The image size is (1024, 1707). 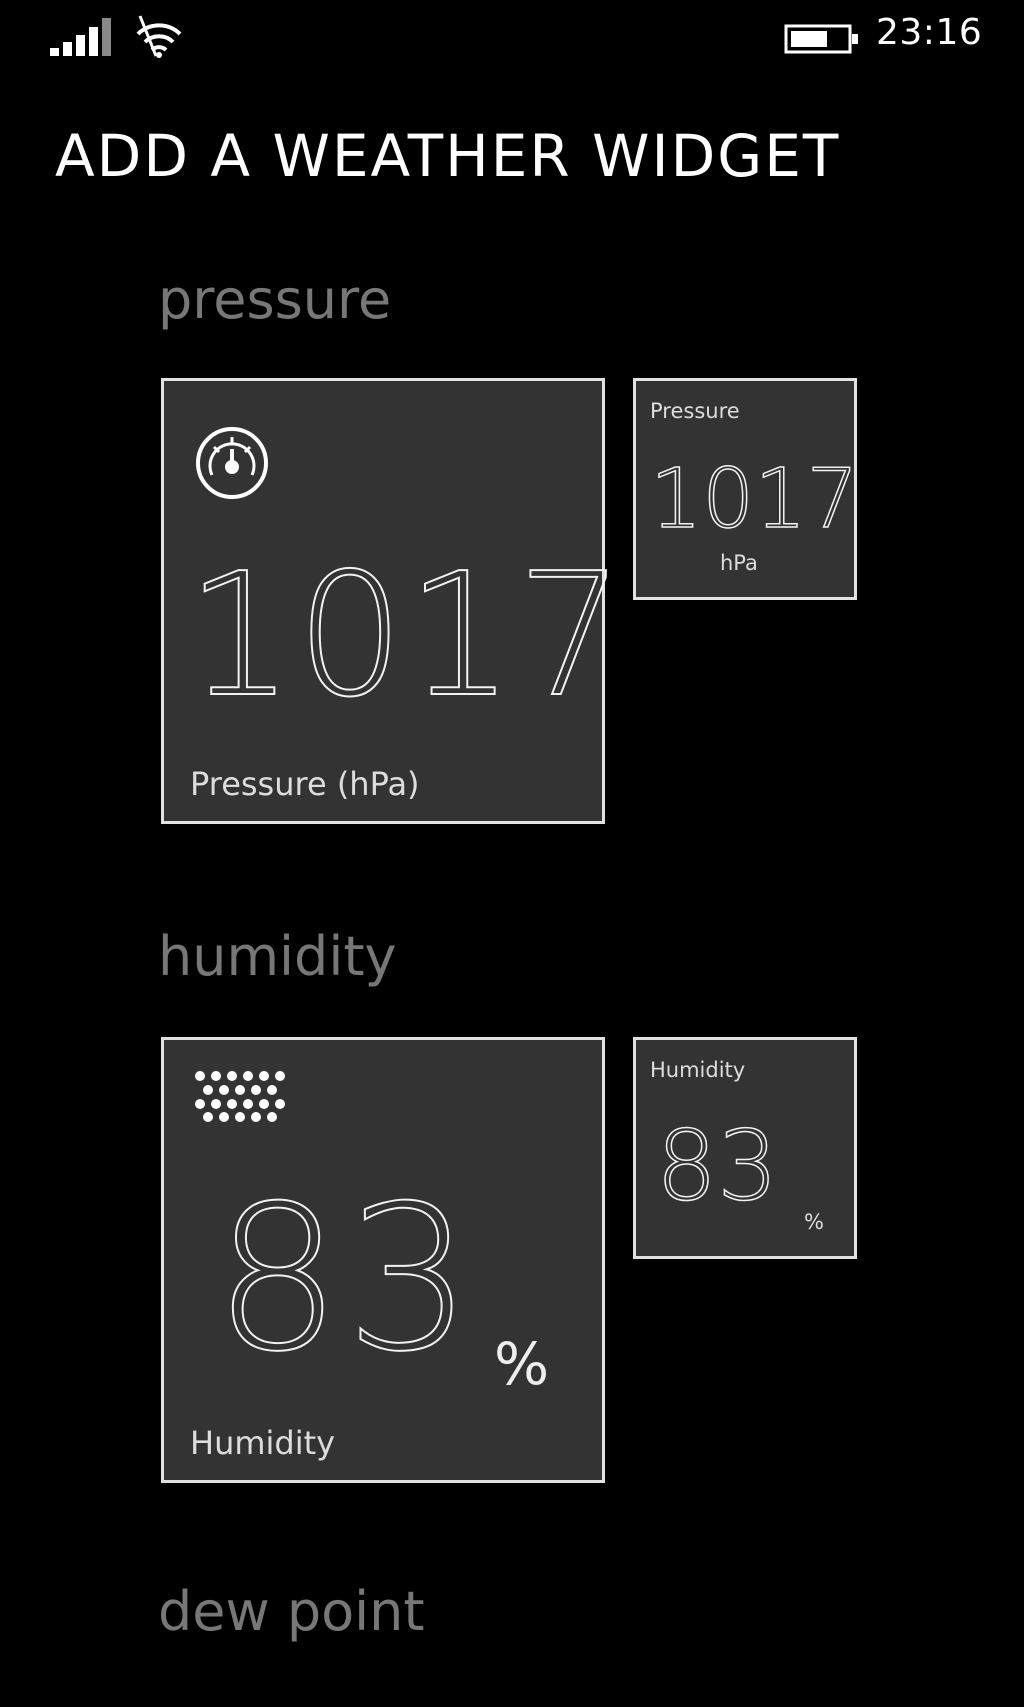 What do you see at coordinates (275, 299) in the screenshot?
I see `section-heading-pressure: pressure` at bounding box center [275, 299].